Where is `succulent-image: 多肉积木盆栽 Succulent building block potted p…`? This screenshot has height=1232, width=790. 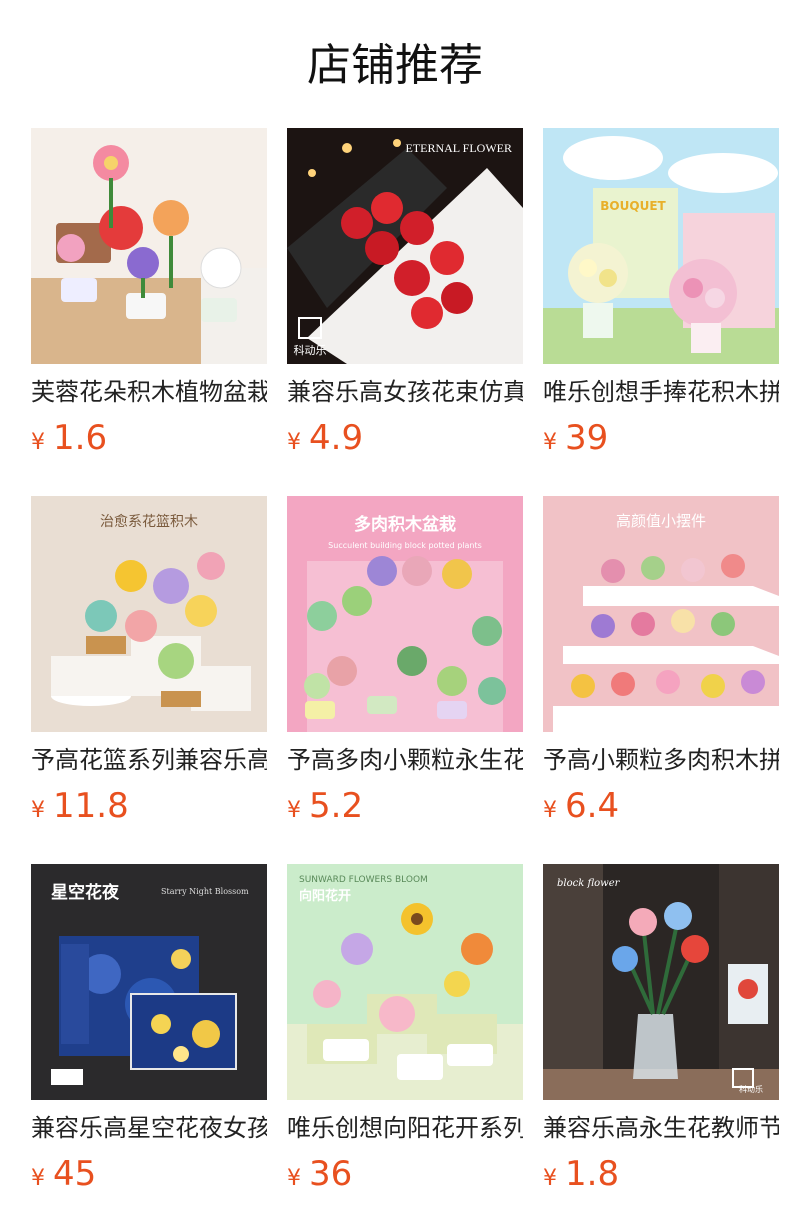
succulent-image: 多肉积木盆栽 Succulent building block potted p… is located at coordinates (405, 614).